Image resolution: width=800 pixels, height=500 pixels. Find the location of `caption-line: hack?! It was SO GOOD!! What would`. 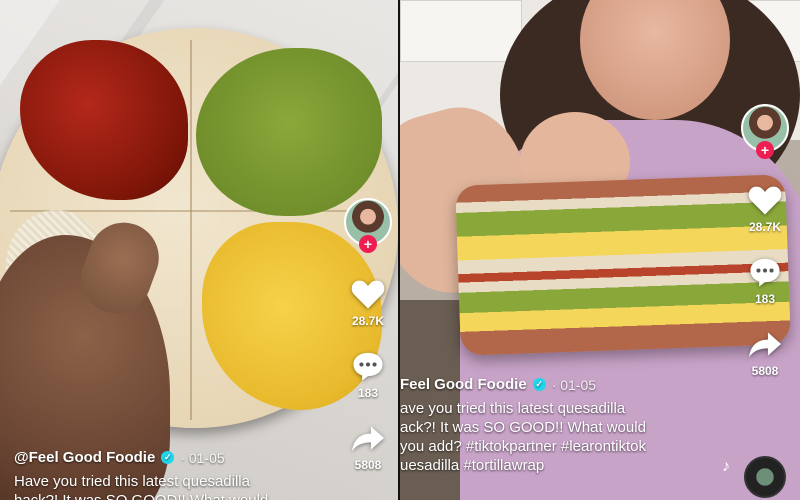

caption-line: hack?! It was SO GOOD!! What would is located at coordinates (164, 495).